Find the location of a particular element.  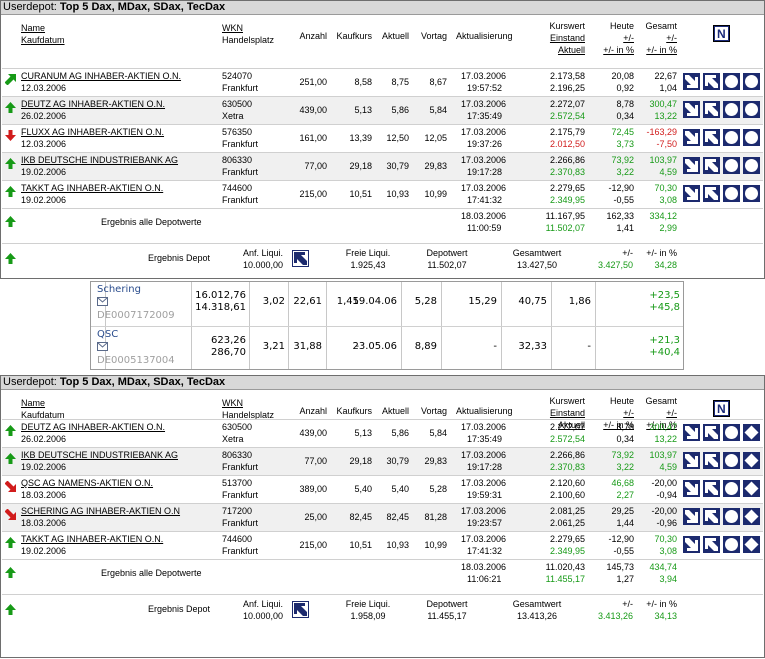

summary-einstand: 11.455,17 is located at coordinates (565, 579).